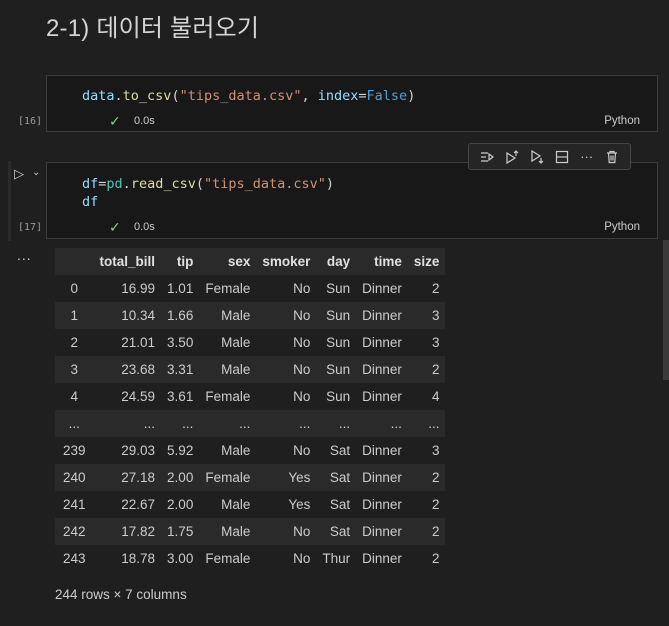  Describe the element at coordinates (549, 156) in the screenshot. I see `cell-toolbar: ···` at that location.